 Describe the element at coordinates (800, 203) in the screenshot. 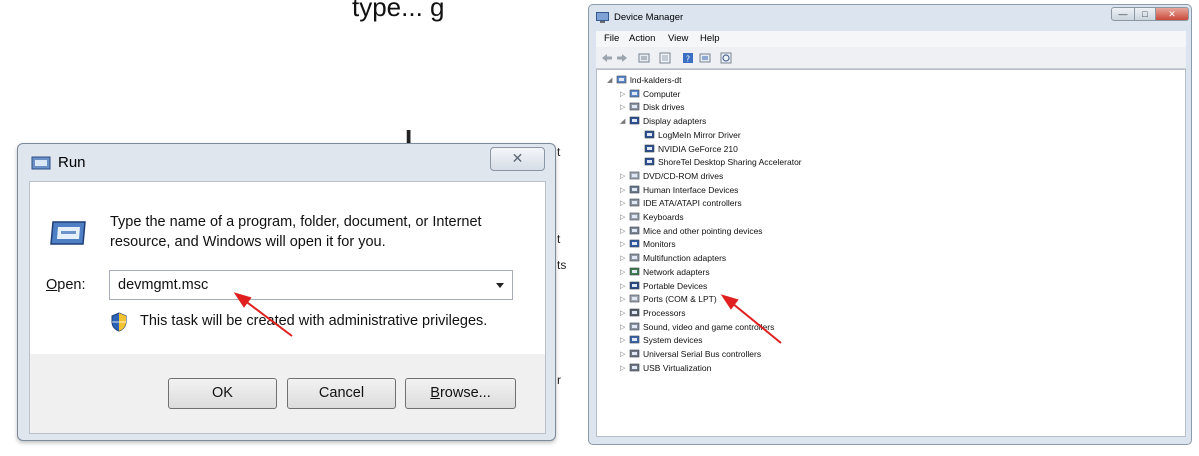

I see `tree-item: ▷ IDE ATA/ATAPI controllers` at that location.